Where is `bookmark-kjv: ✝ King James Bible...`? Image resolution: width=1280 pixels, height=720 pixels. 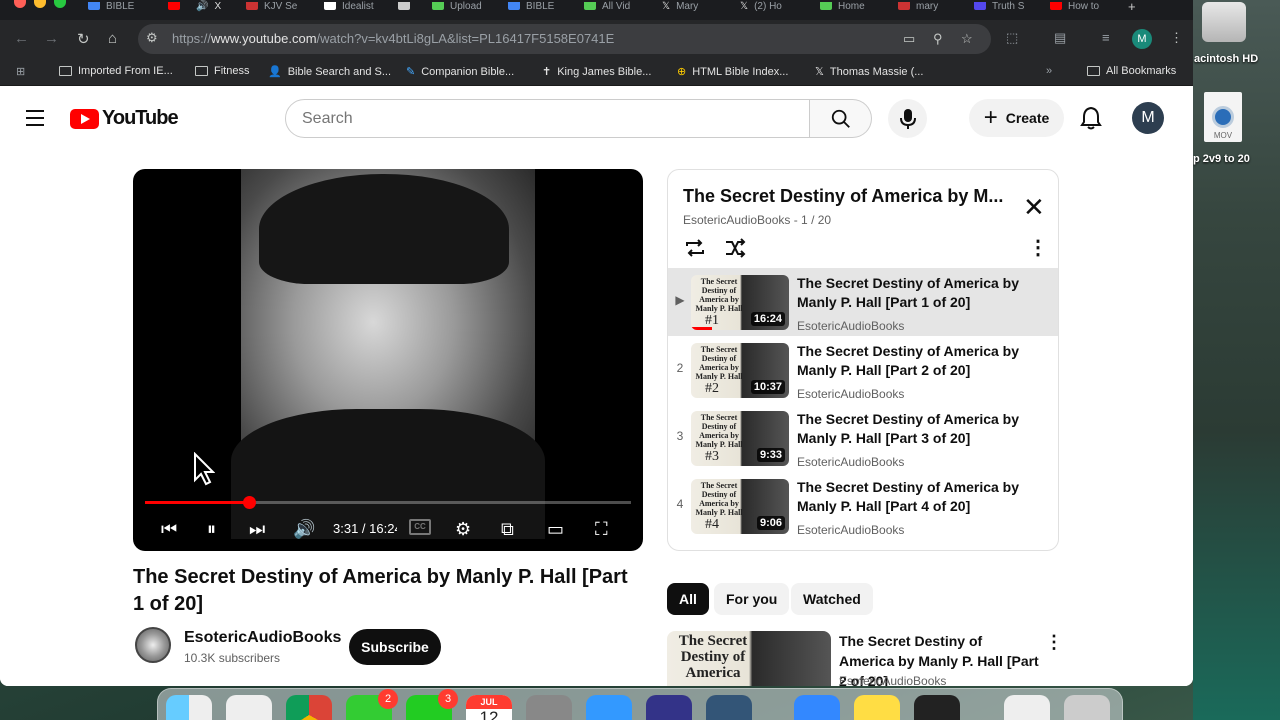 bookmark-kjv: ✝ King James Bible... is located at coordinates (596, 72).